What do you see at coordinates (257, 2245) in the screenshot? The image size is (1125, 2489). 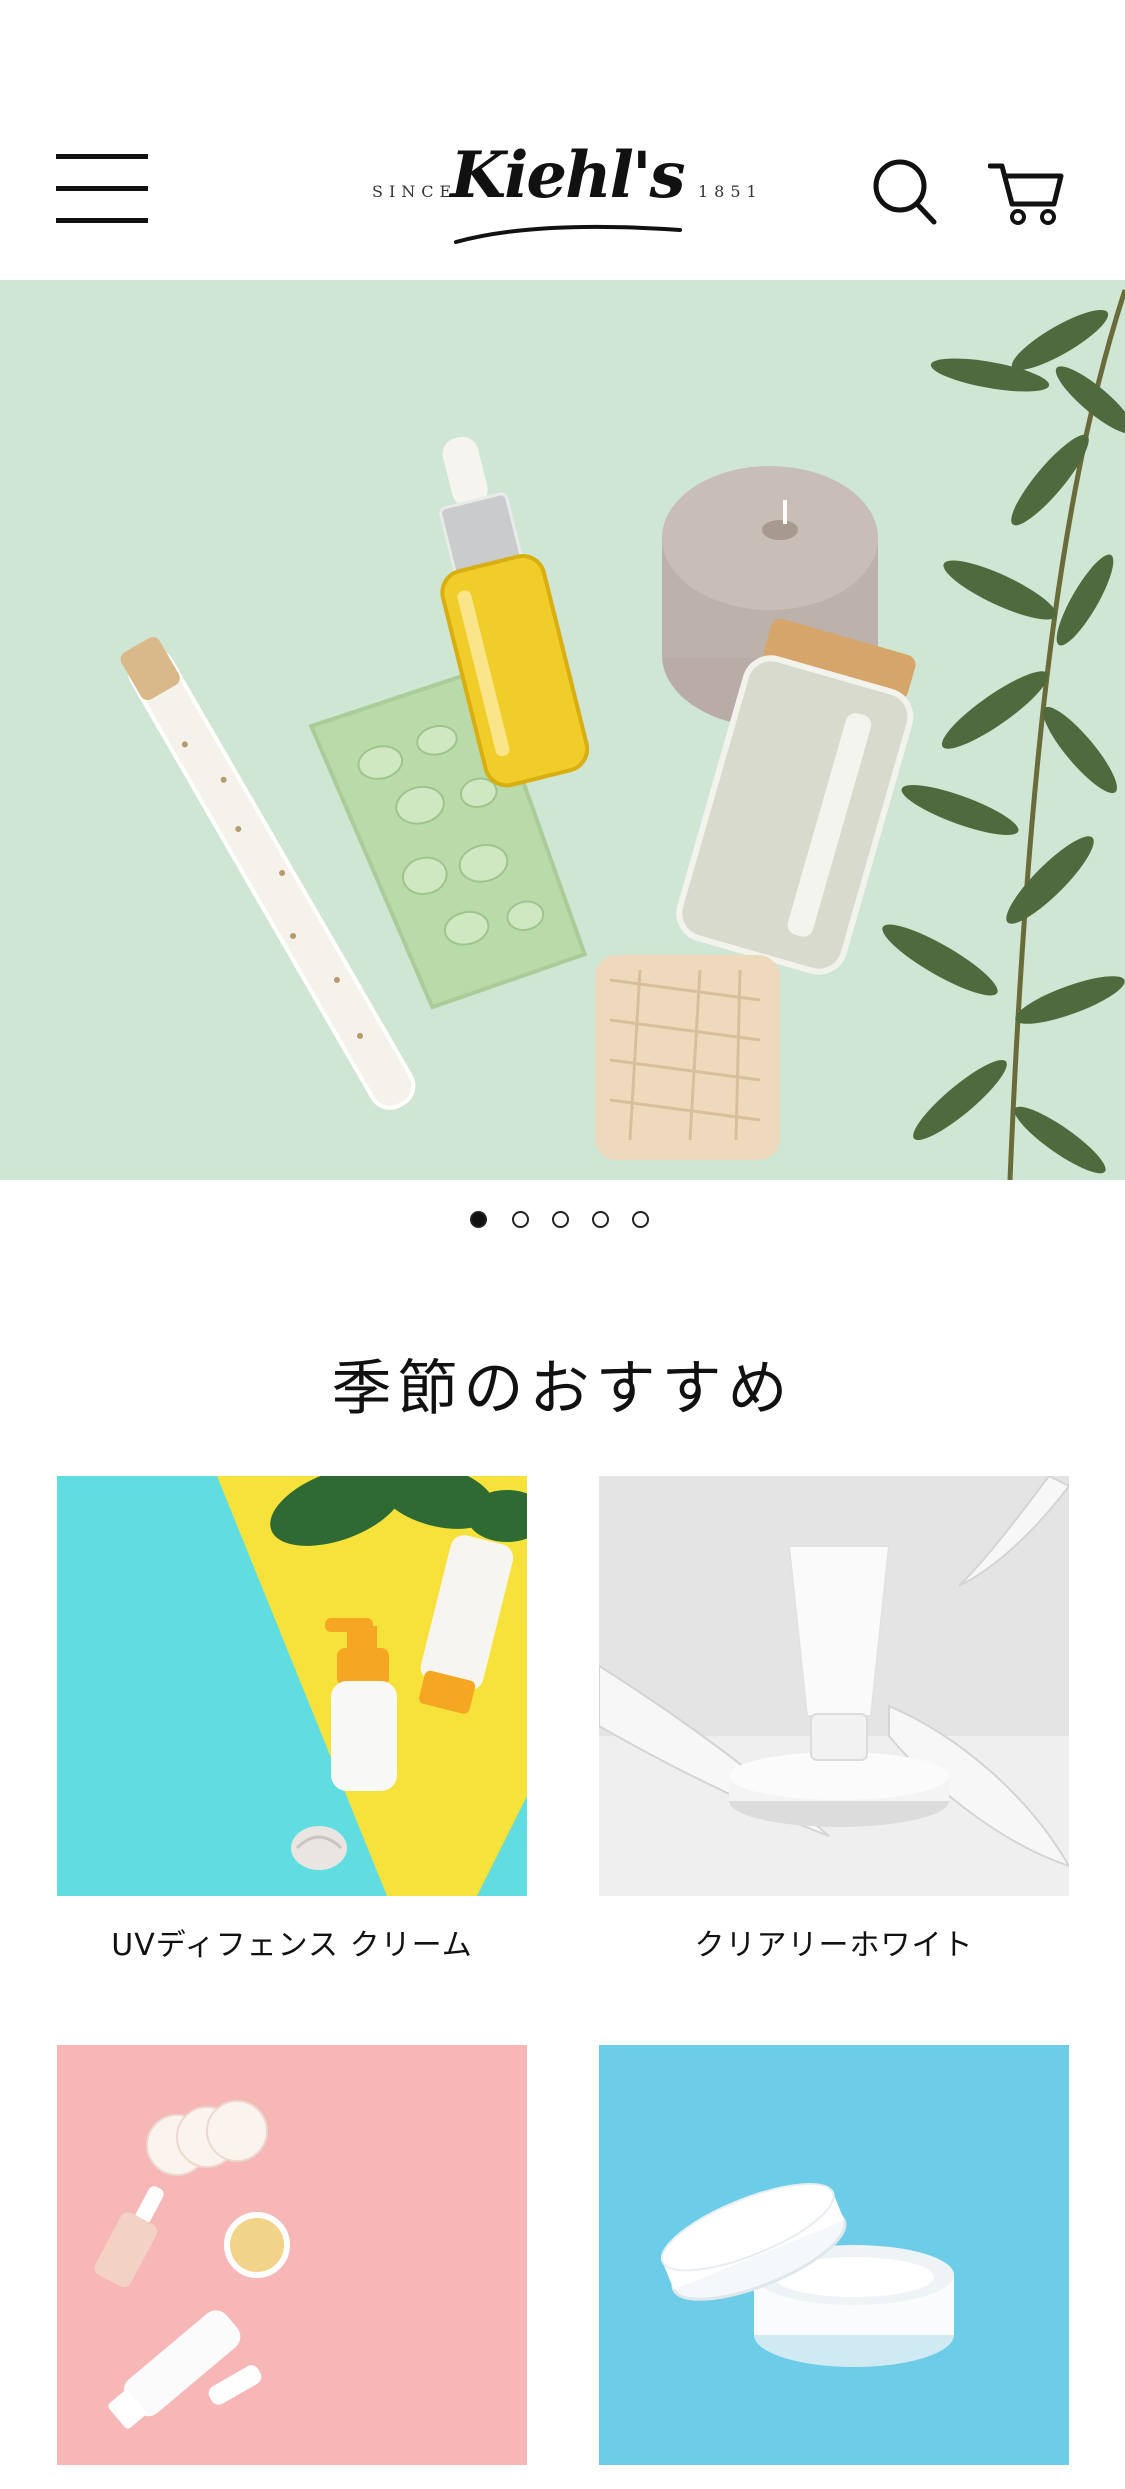 I see `jar-illustration` at bounding box center [257, 2245].